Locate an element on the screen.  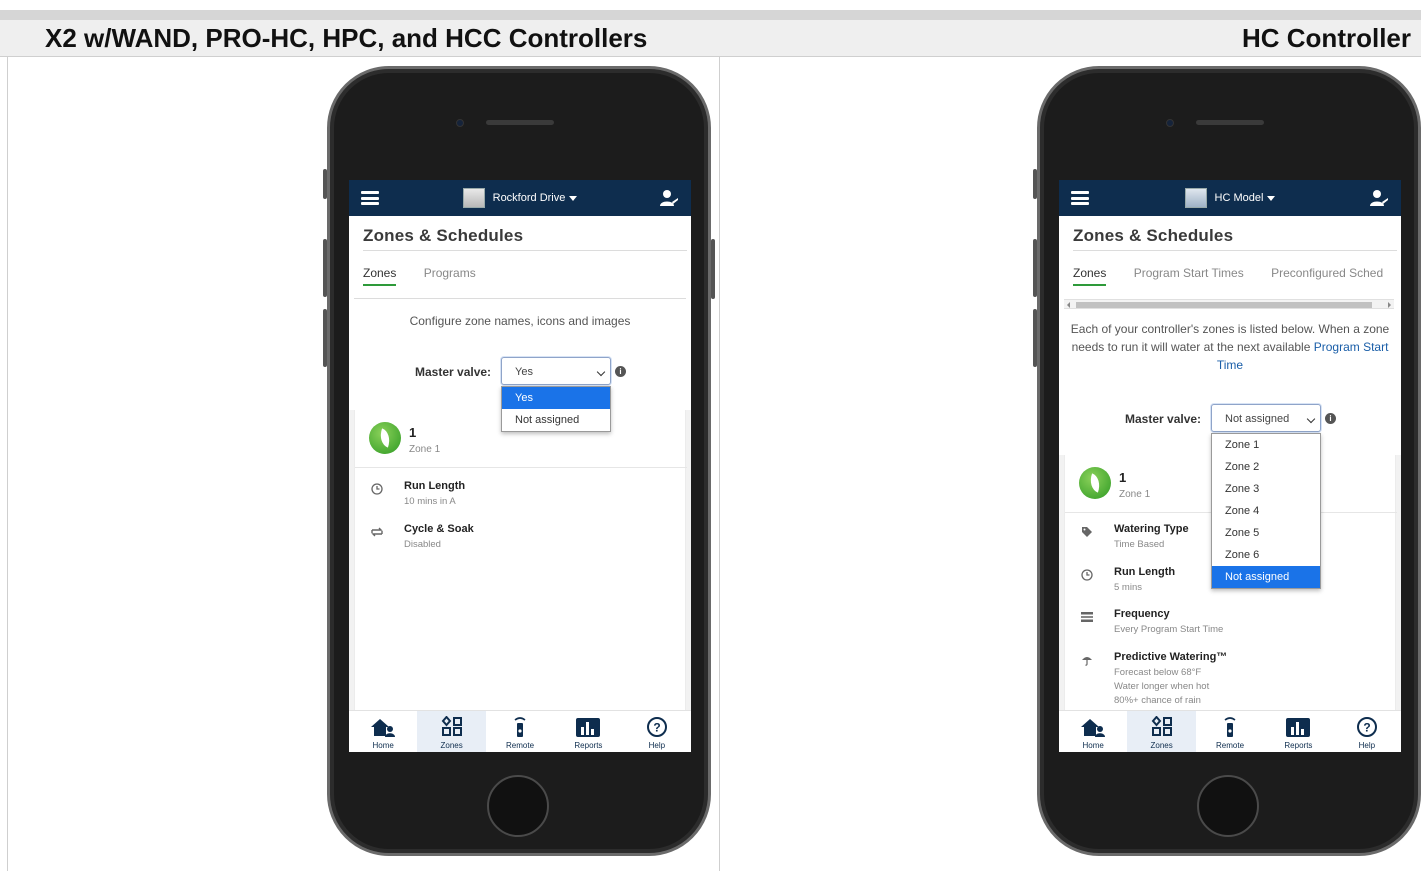
tab-program-start-times: Program Start Times is located at coordinates (1189, 275).